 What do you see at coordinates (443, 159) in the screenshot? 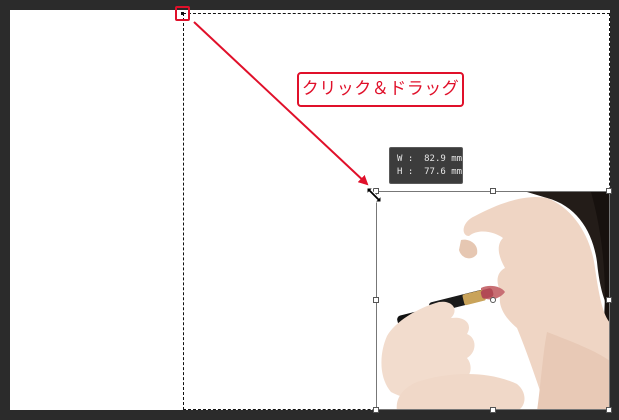
I see `width-value: 82.9 mm` at bounding box center [443, 159].